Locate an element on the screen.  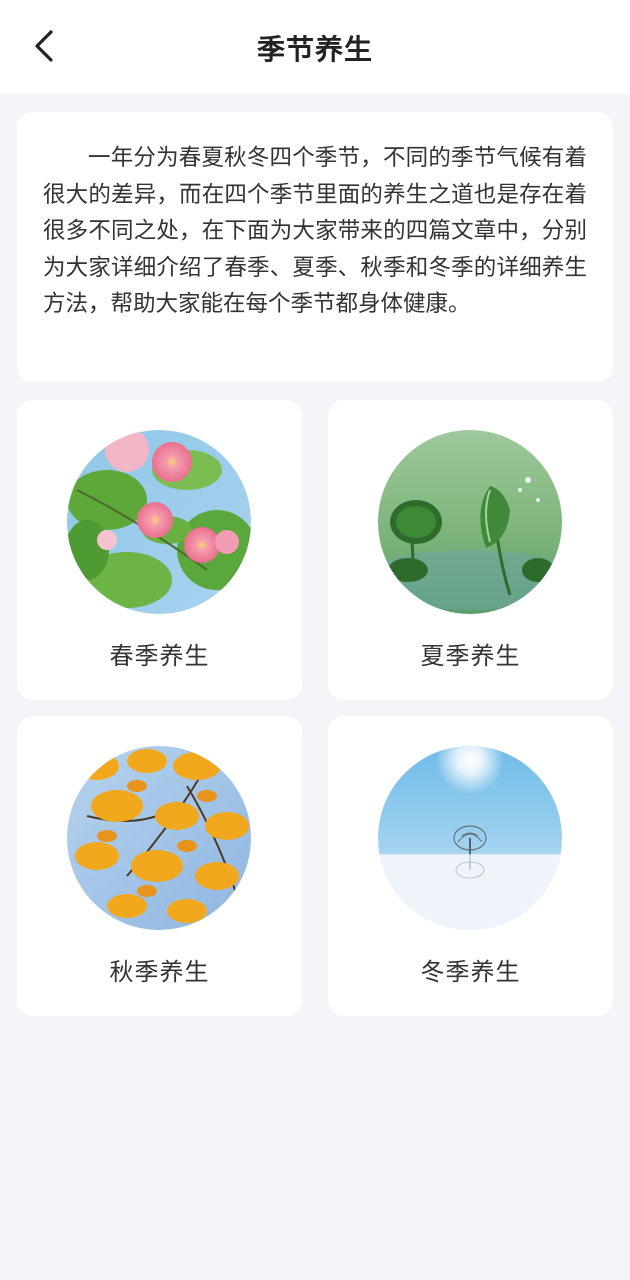
autumn-leaves-image is located at coordinates (159, 838).